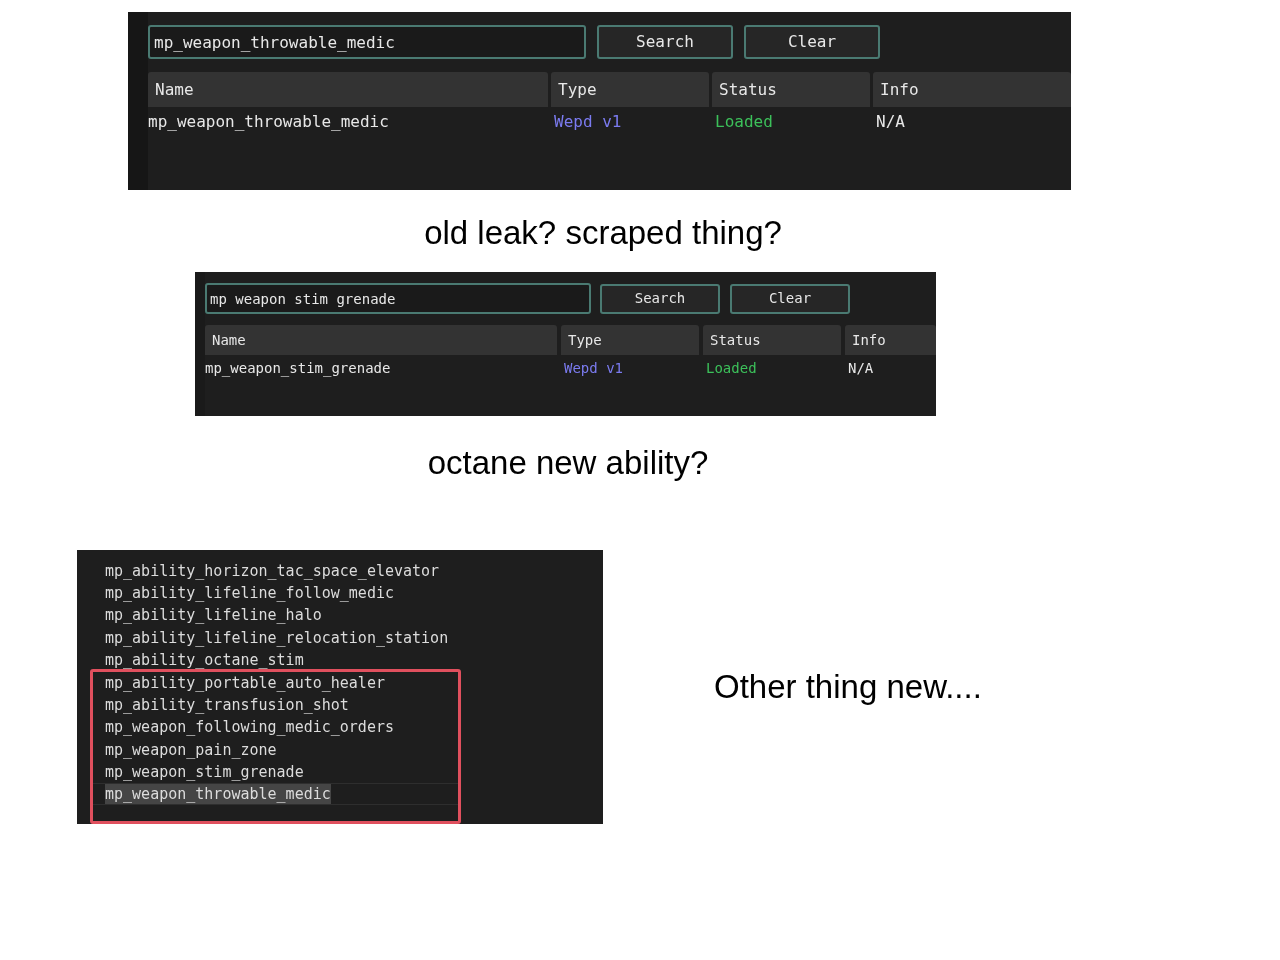 This screenshot has height=960, width=1280. Describe the element at coordinates (568, 463) in the screenshot. I see `caption: octane new ability?` at that location.